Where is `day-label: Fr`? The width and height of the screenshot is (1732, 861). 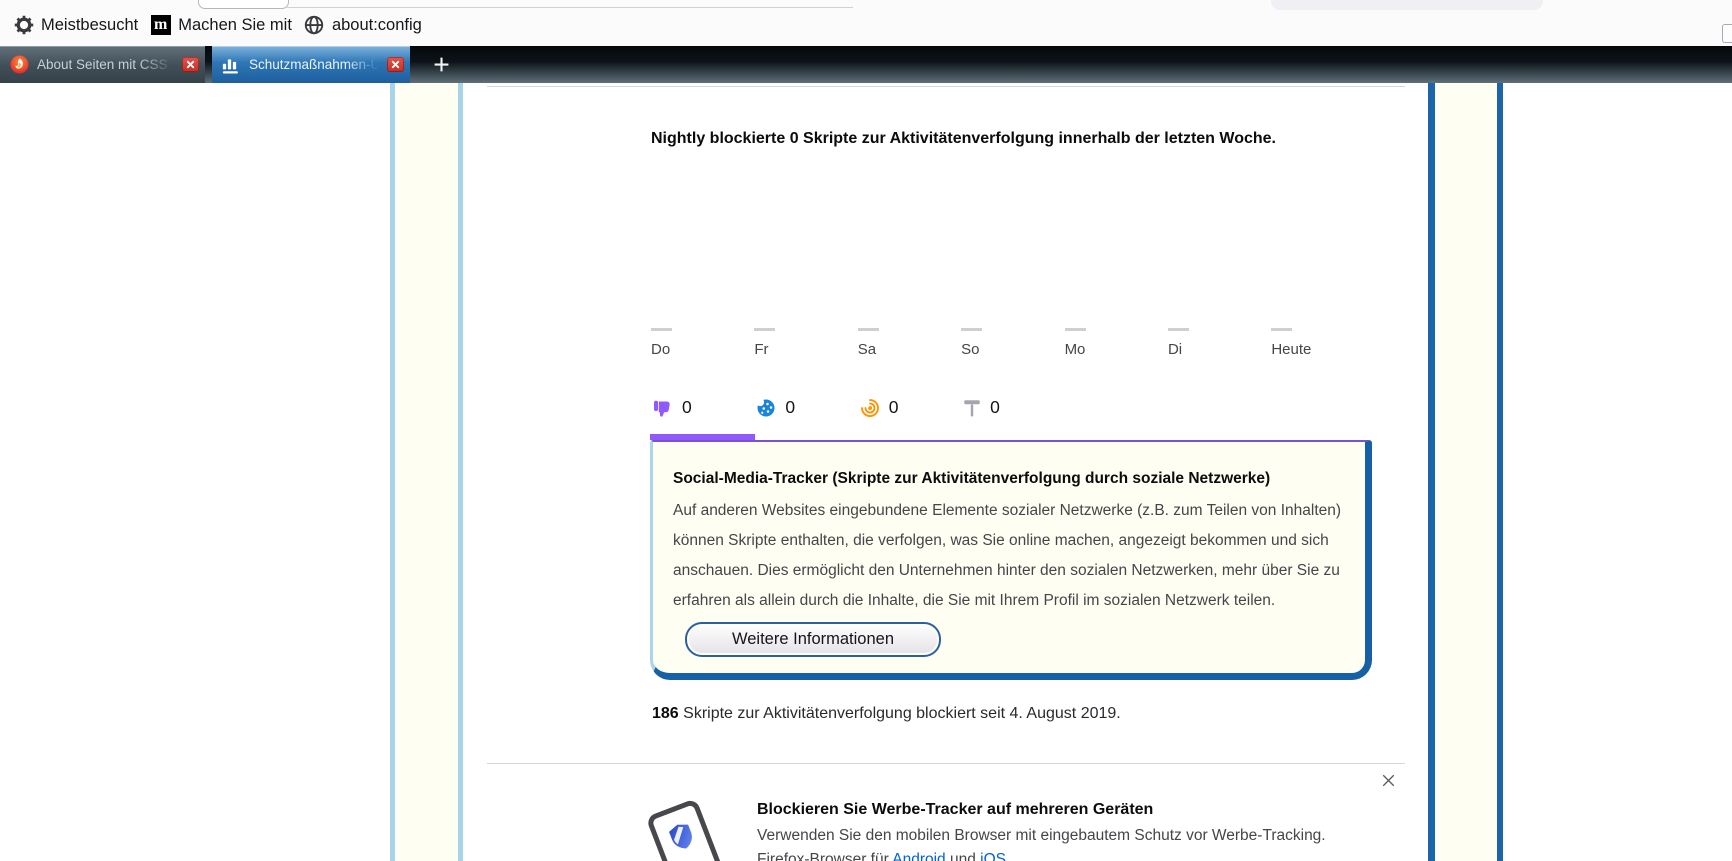 day-label: Fr is located at coordinates (761, 349).